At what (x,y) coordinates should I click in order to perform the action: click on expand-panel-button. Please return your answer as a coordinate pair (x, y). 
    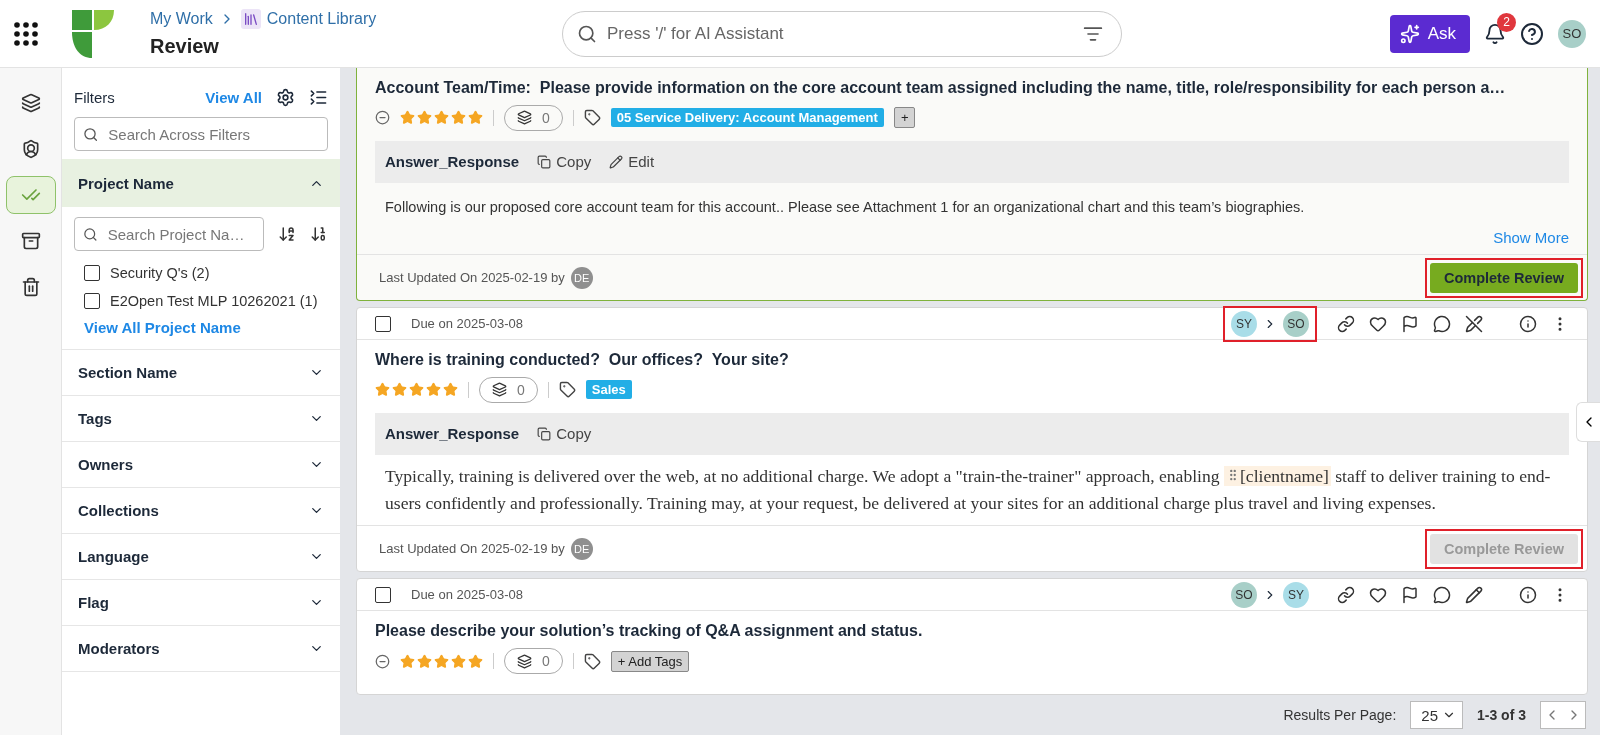
    Looking at the image, I should click on (1588, 422).